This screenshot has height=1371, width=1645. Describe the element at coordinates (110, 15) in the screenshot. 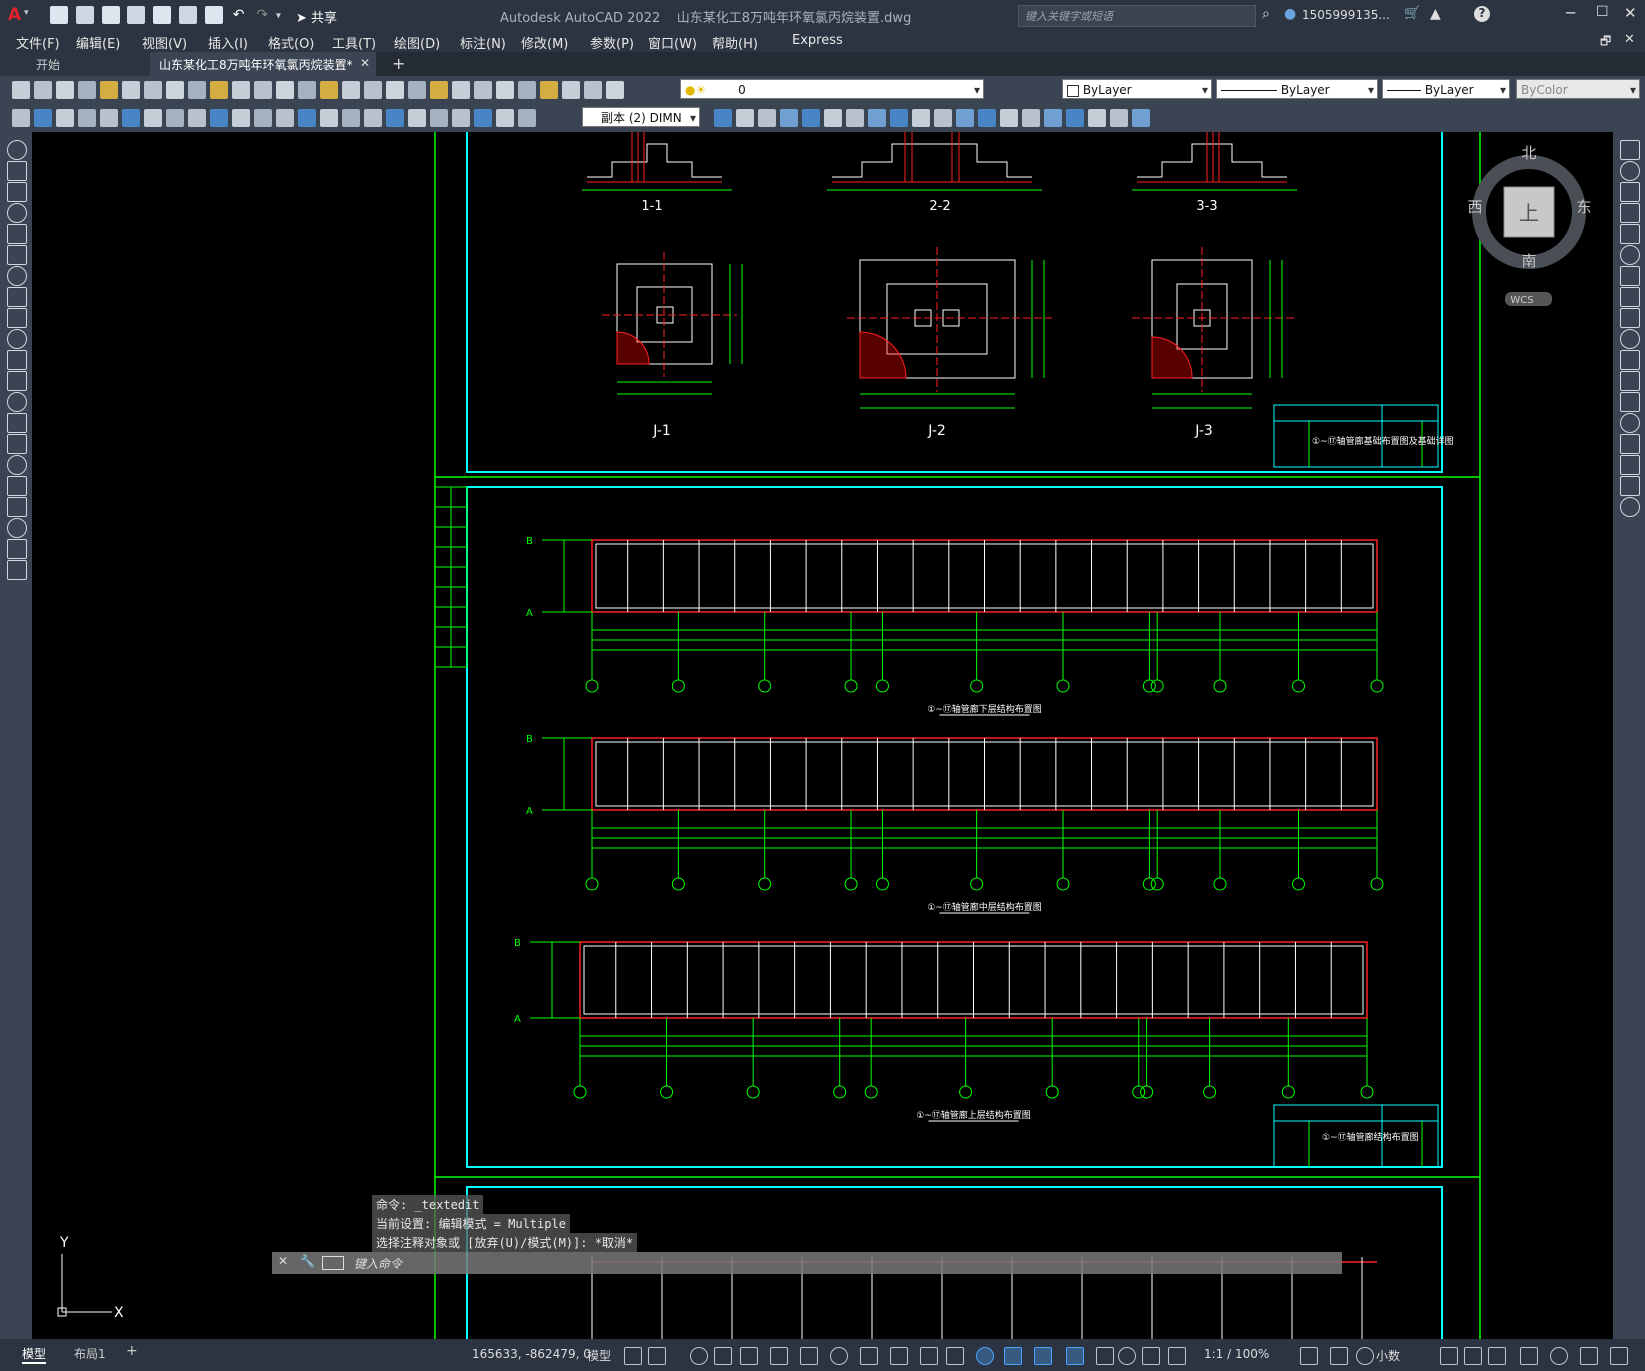

I see `save-icon` at that location.